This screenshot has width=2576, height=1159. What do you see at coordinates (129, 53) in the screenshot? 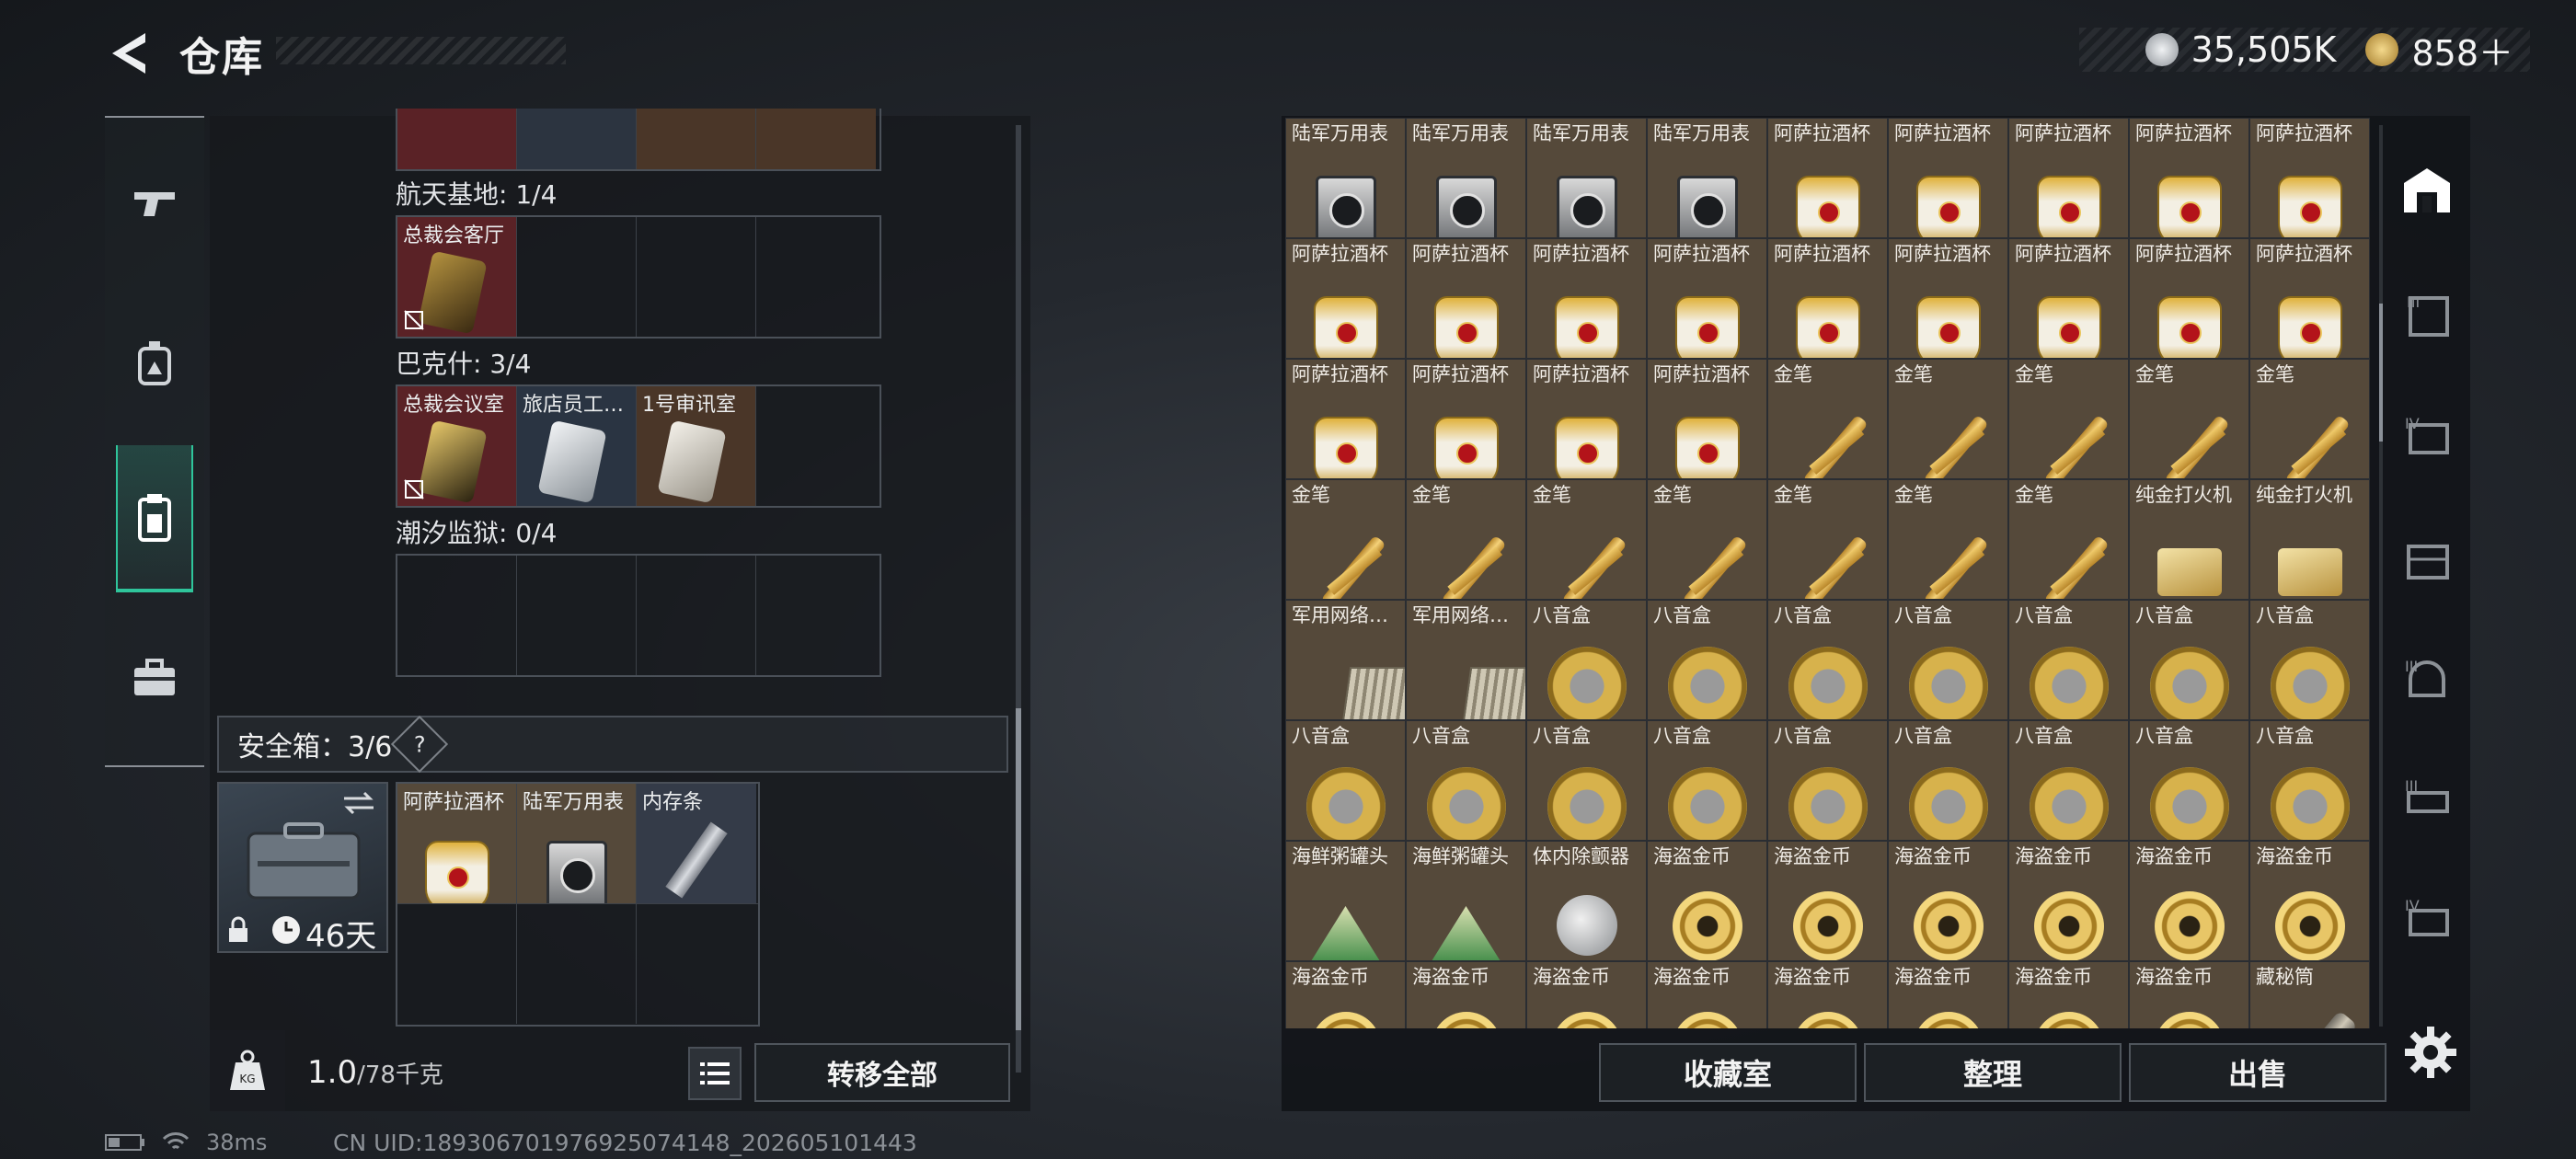
I see `back-arrow-icon` at bounding box center [129, 53].